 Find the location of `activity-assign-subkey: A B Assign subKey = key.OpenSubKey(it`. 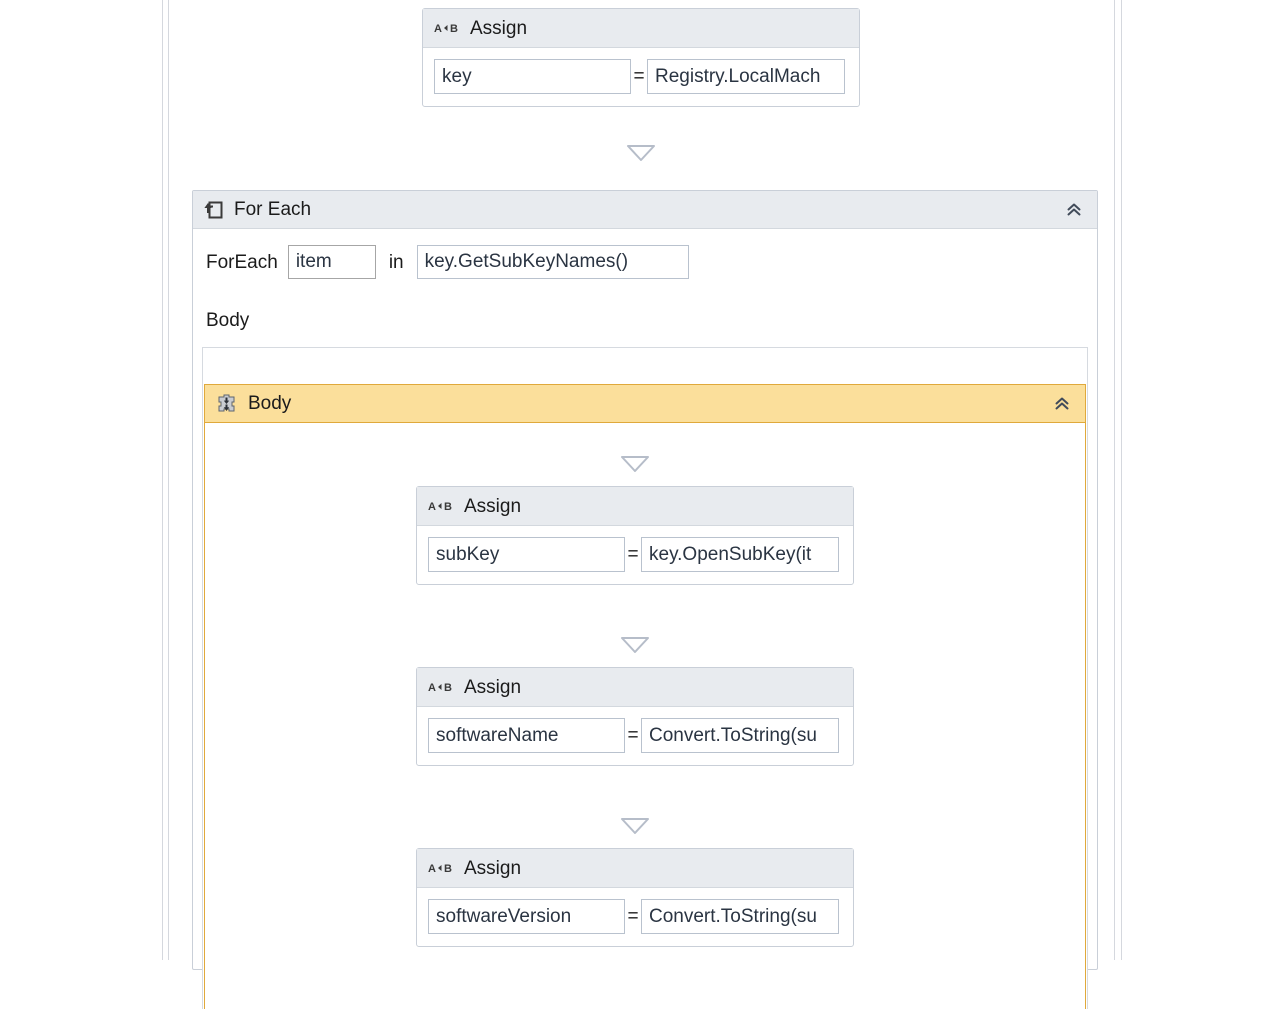

activity-assign-subkey: A B Assign subKey = key.OpenSubKey(it is located at coordinates (635, 535).